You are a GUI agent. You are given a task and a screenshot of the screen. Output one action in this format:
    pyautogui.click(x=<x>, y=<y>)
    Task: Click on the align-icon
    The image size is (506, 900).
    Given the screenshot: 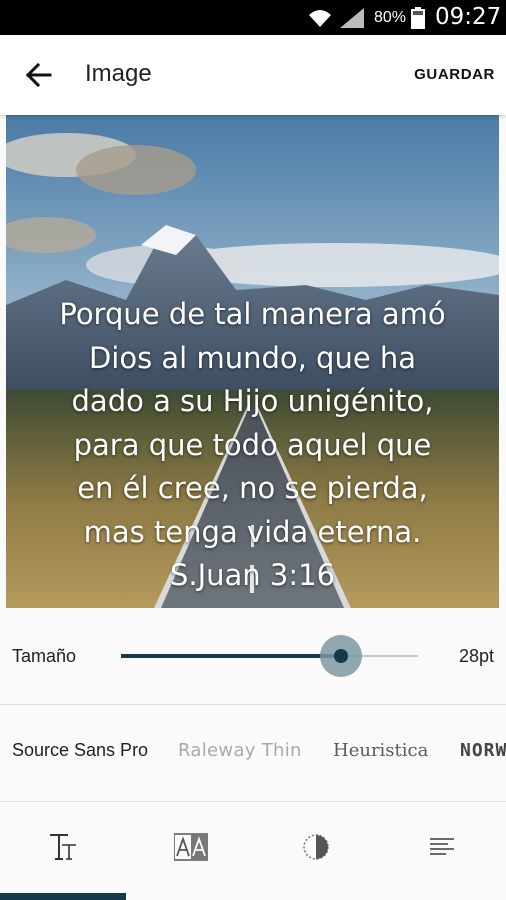 What is the action you would take?
    pyautogui.click(x=442, y=846)
    